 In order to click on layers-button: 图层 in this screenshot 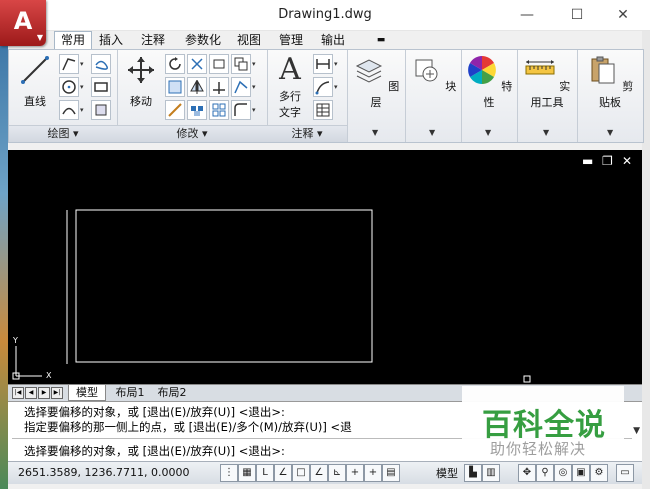, I will do `click(376, 82)`.